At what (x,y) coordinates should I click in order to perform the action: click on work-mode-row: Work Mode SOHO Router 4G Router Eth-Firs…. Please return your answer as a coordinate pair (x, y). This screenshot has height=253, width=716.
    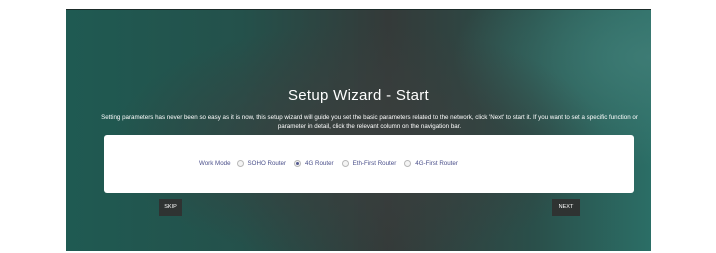
    Looking at the image, I should click on (332, 163).